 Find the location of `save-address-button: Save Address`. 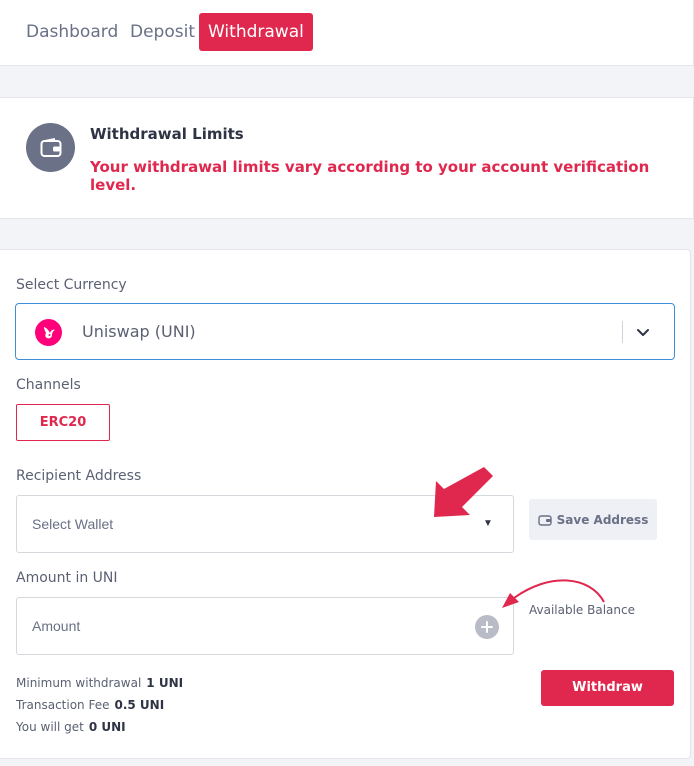

save-address-button: Save Address is located at coordinates (593, 519).